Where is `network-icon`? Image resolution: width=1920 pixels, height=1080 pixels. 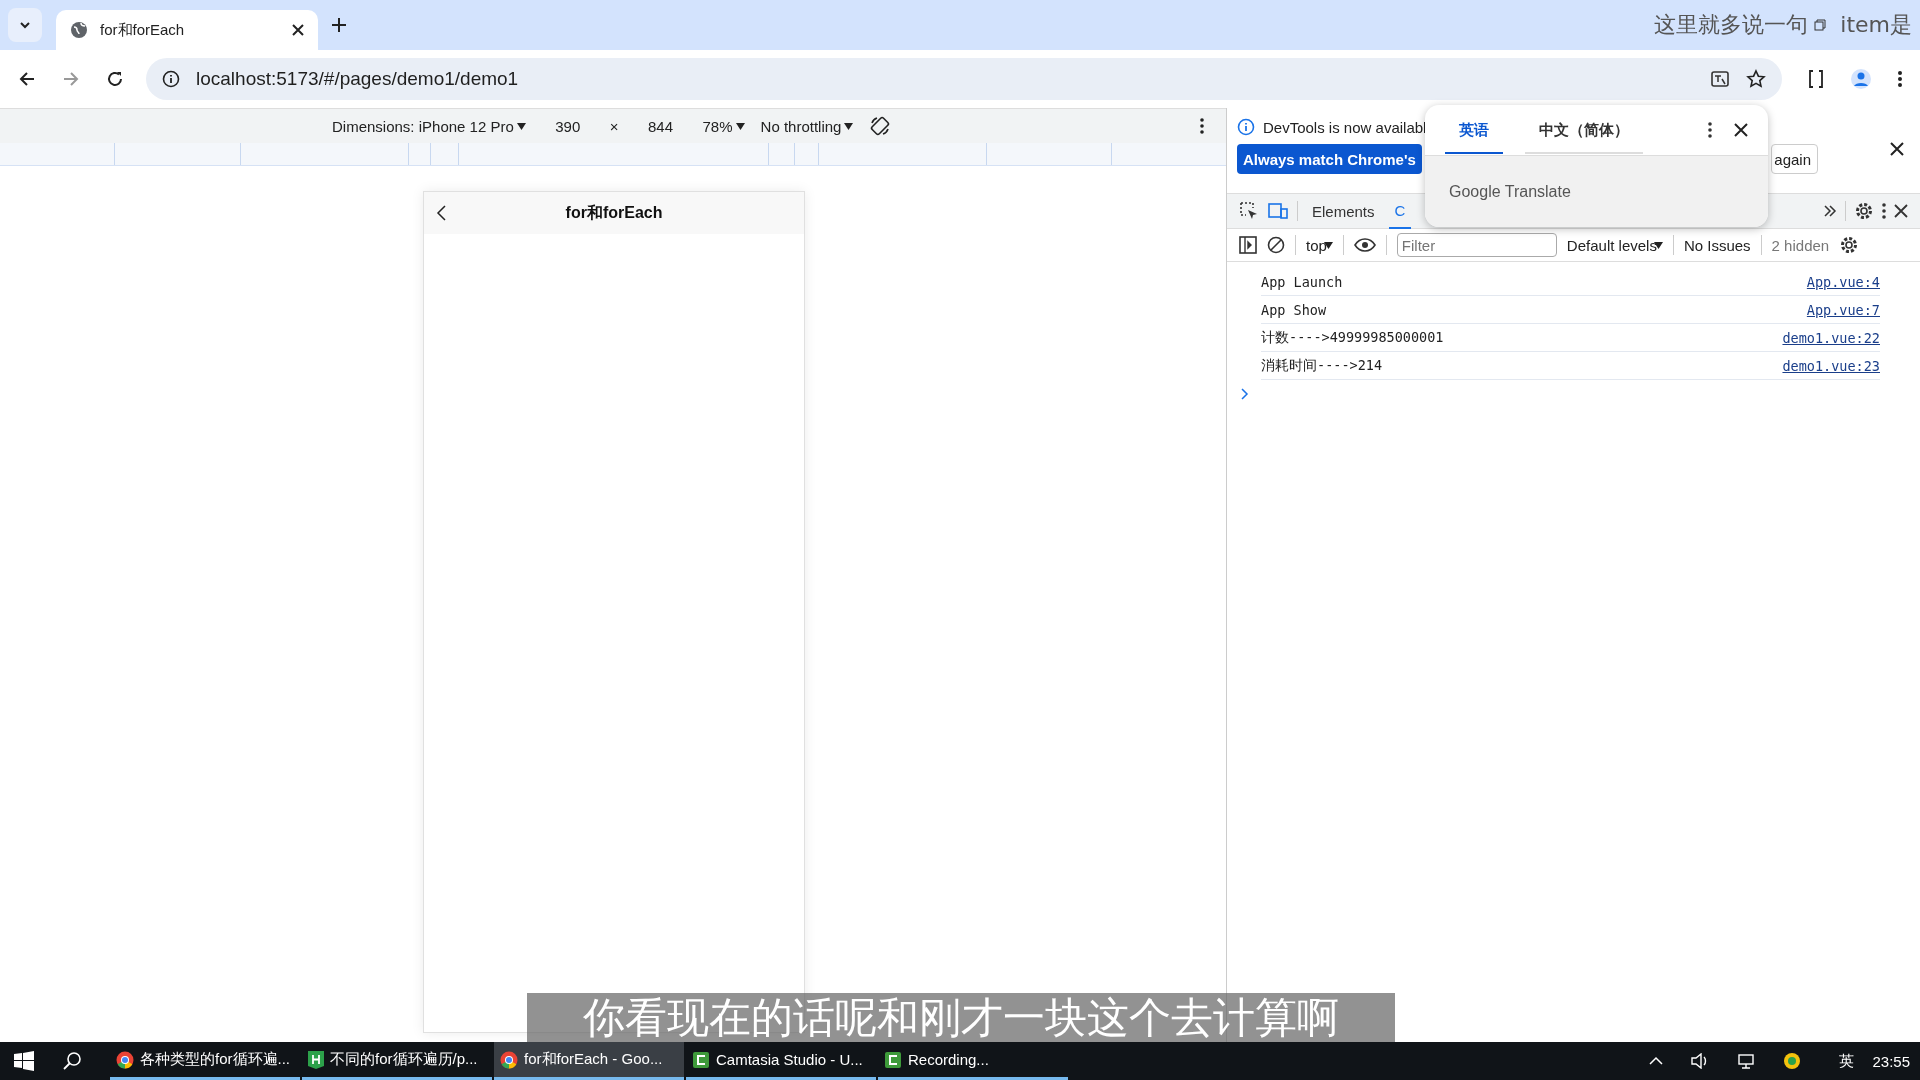 network-icon is located at coordinates (1746, 1061).